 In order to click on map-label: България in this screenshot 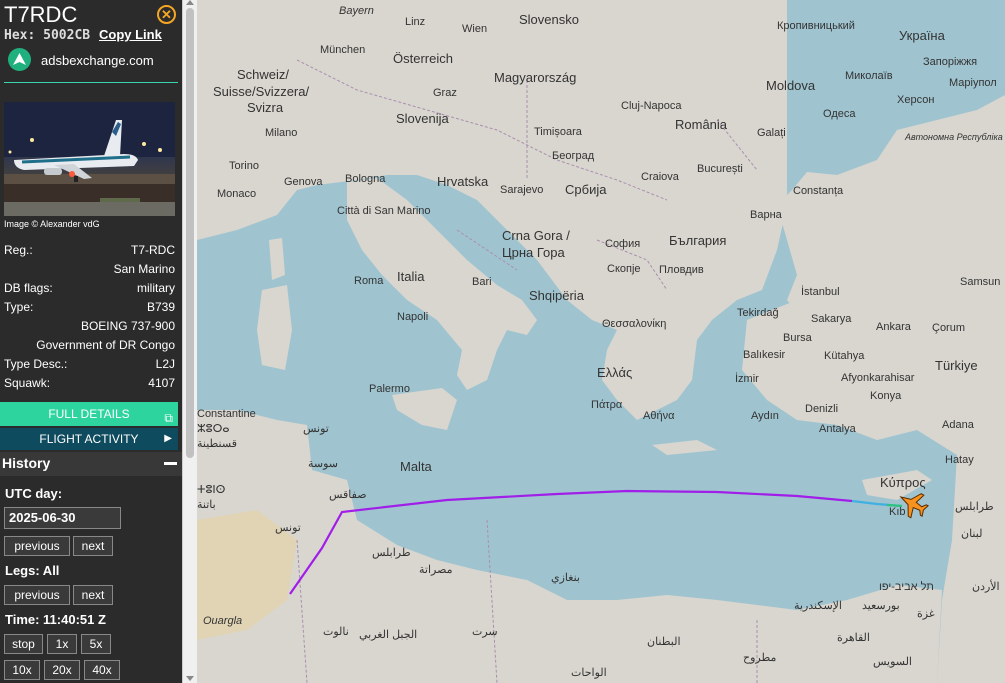, I will do `click(697, 240)`.